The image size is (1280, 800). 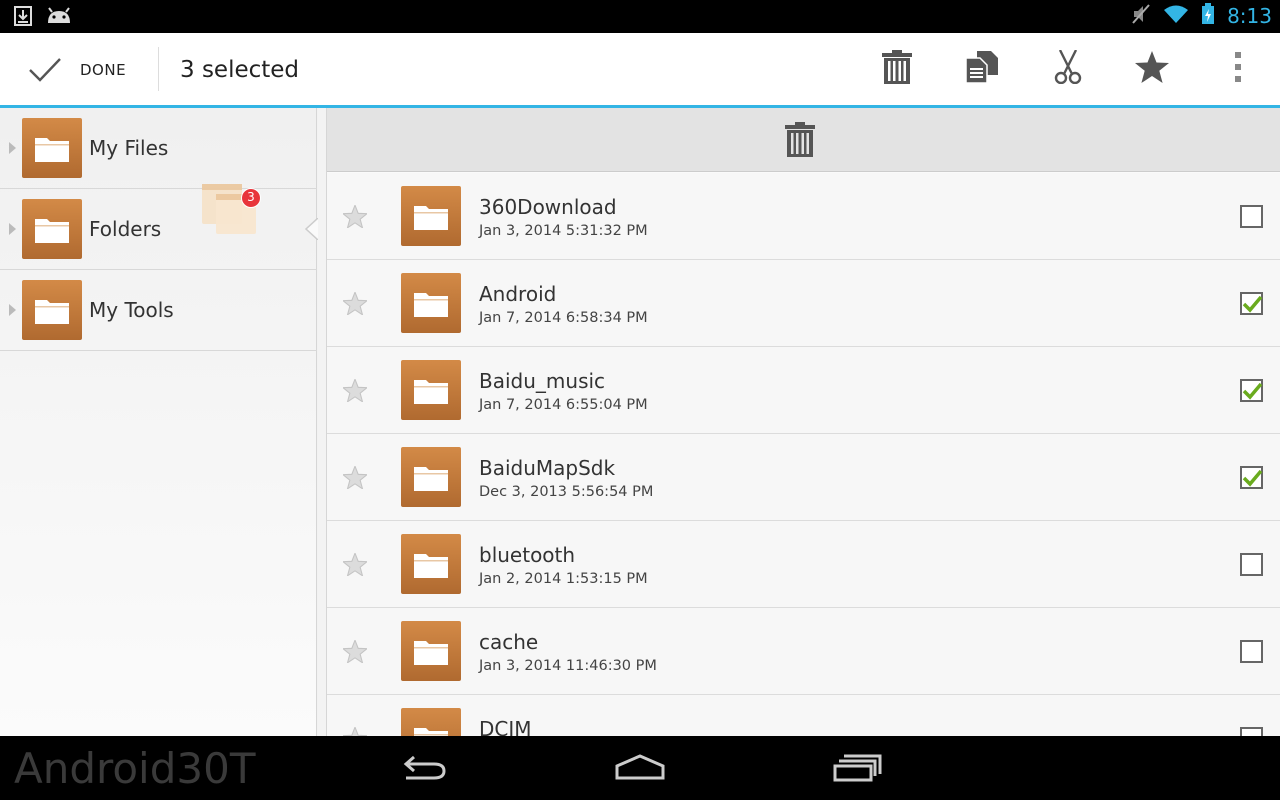 What do you see at coordinates (45, 72) in the screenshot?
I see `checkmark-icon` at bounding box center [45, 72].